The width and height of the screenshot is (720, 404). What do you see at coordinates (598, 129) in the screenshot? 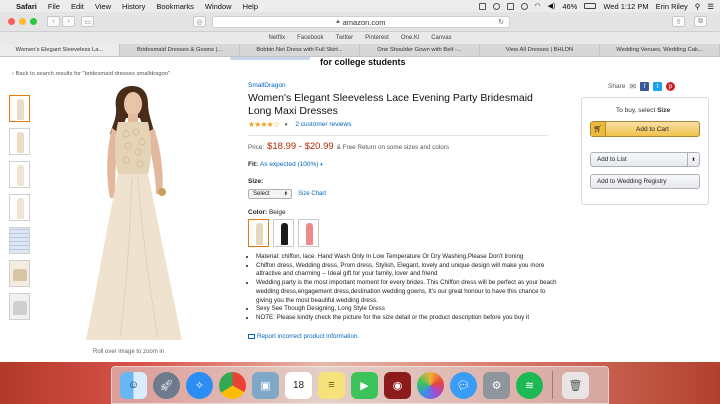
I see `cart-icon: 🛒︎` at bounding box center [598, 129].